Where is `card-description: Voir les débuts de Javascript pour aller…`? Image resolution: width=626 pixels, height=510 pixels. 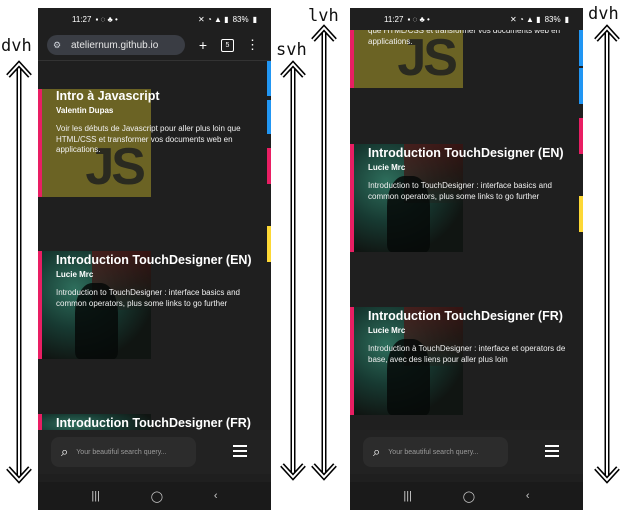 card-description: Voir les débuts de Javascript pour aller… is located at coordinates (148, 139).